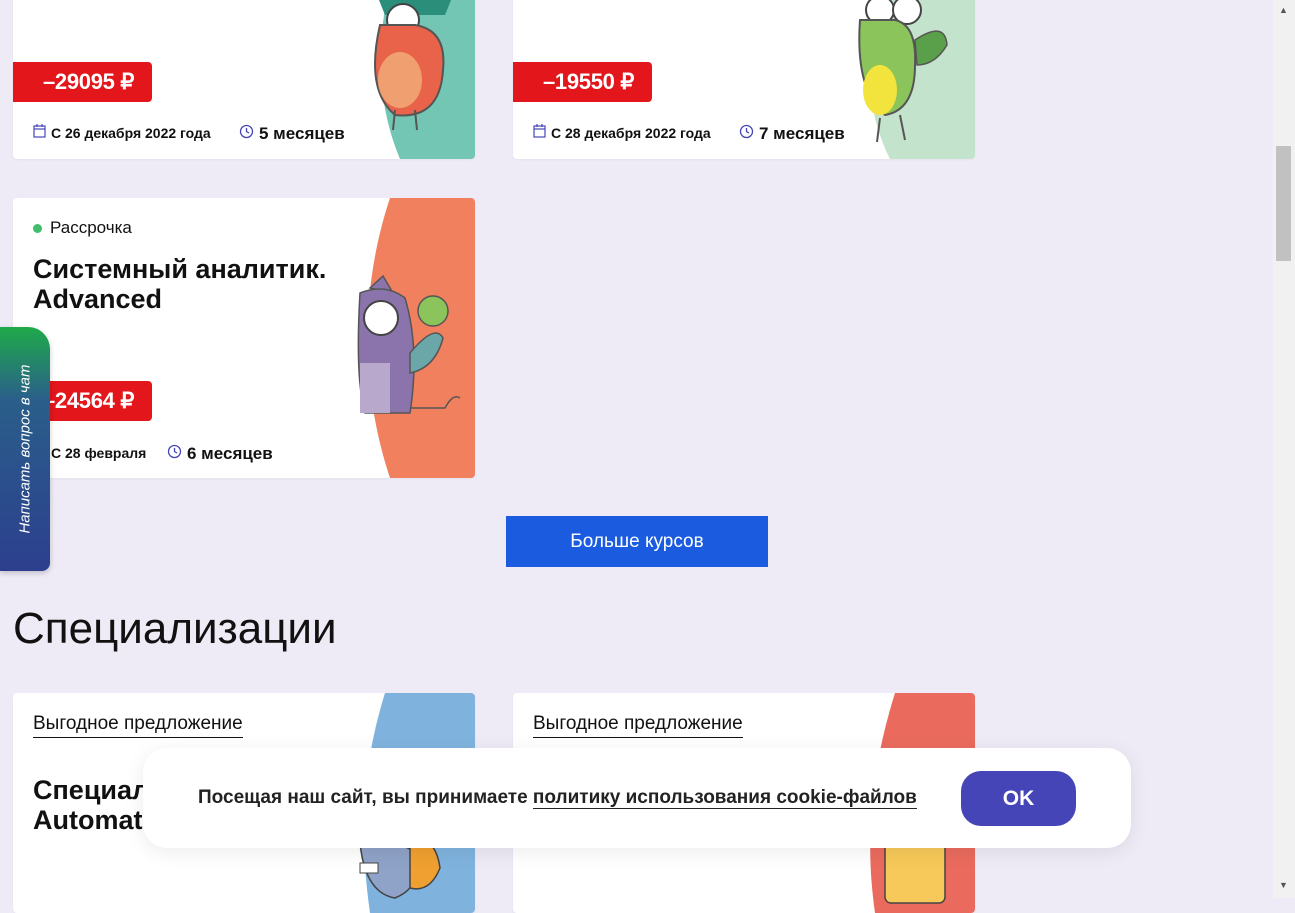  What do you see at coordinates (1283, 203) in the screenshot?
I see `scrollbar-thumb` at bounding box center [1283, 203].